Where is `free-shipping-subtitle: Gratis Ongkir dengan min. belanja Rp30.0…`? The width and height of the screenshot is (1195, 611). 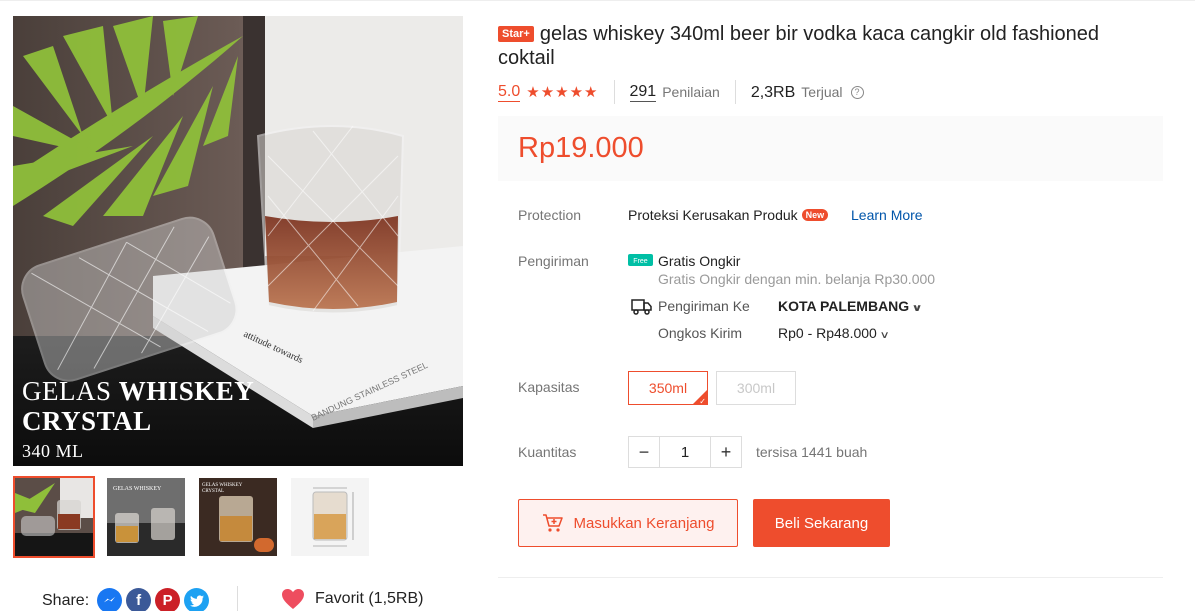 free-shipping-subtitle: Gratis Ongkir dengan min. belanja Rp30.0… is located at coordinates (797, 279).